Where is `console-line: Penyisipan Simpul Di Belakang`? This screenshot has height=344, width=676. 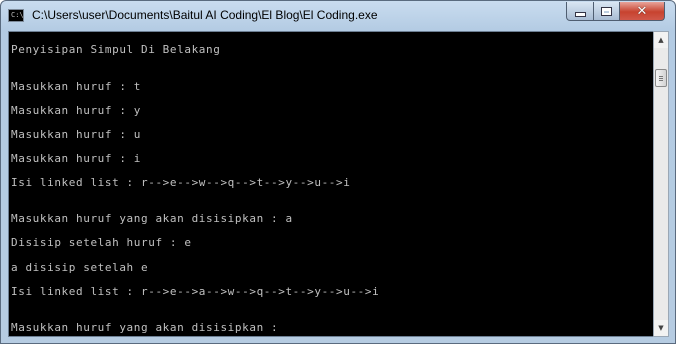 console-line: Penyisipan Simpul Di Belakang is located at coordinates (116, 49).